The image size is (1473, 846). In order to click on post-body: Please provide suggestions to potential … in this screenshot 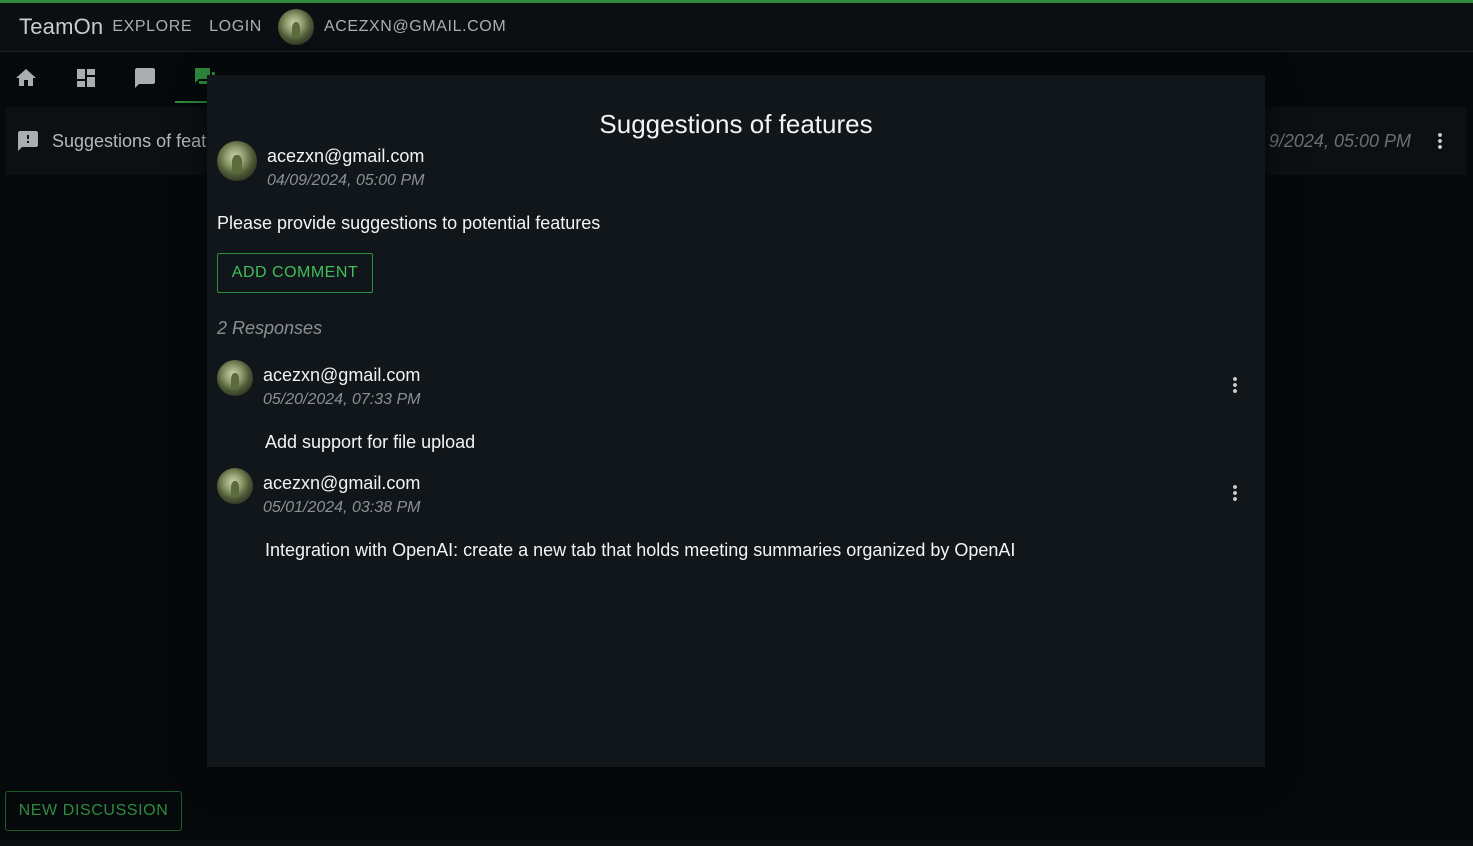, I will do `click(409, 223)`.